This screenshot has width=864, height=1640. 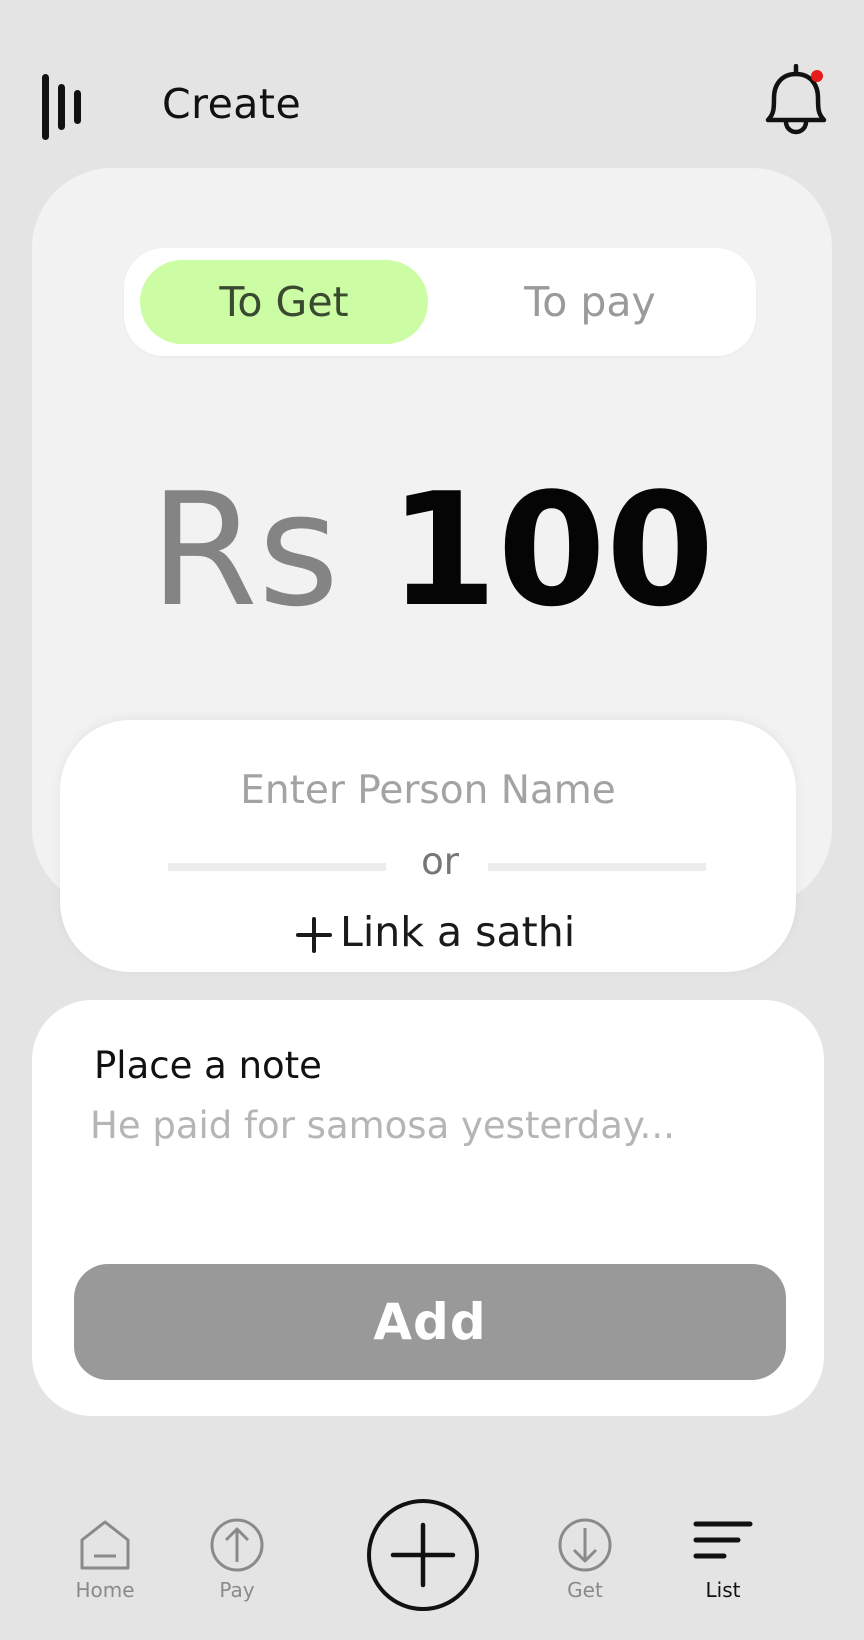 I want to click on amount-display: Rs 100, so click(x=432, y=550).